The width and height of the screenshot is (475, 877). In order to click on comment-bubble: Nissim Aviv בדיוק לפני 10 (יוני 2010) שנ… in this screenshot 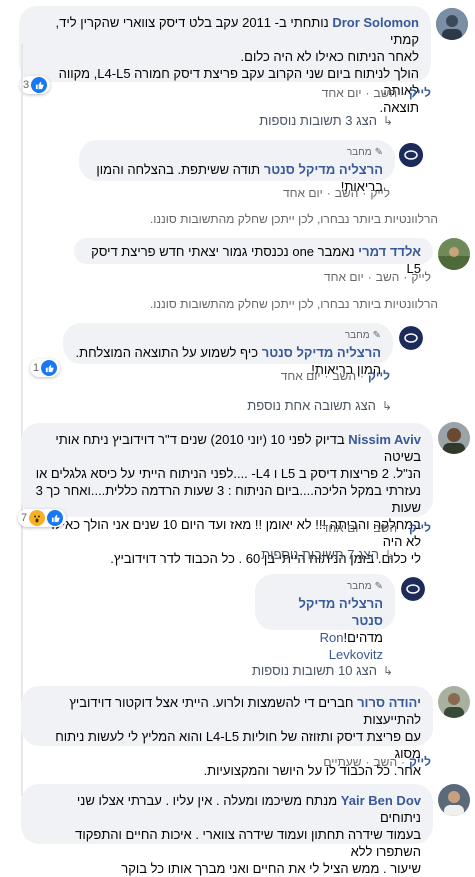, I will do `click(227, 494)`.